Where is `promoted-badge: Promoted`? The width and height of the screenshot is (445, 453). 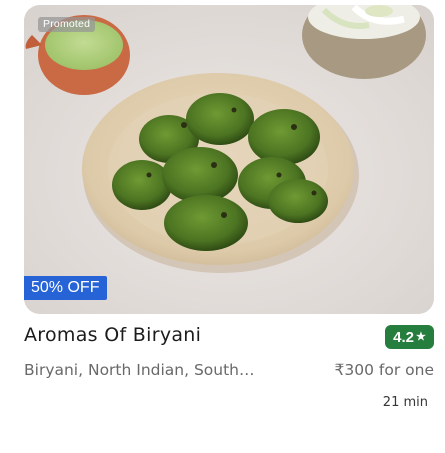
promoted-badge: Promoted is located at coordinates (67, 24).